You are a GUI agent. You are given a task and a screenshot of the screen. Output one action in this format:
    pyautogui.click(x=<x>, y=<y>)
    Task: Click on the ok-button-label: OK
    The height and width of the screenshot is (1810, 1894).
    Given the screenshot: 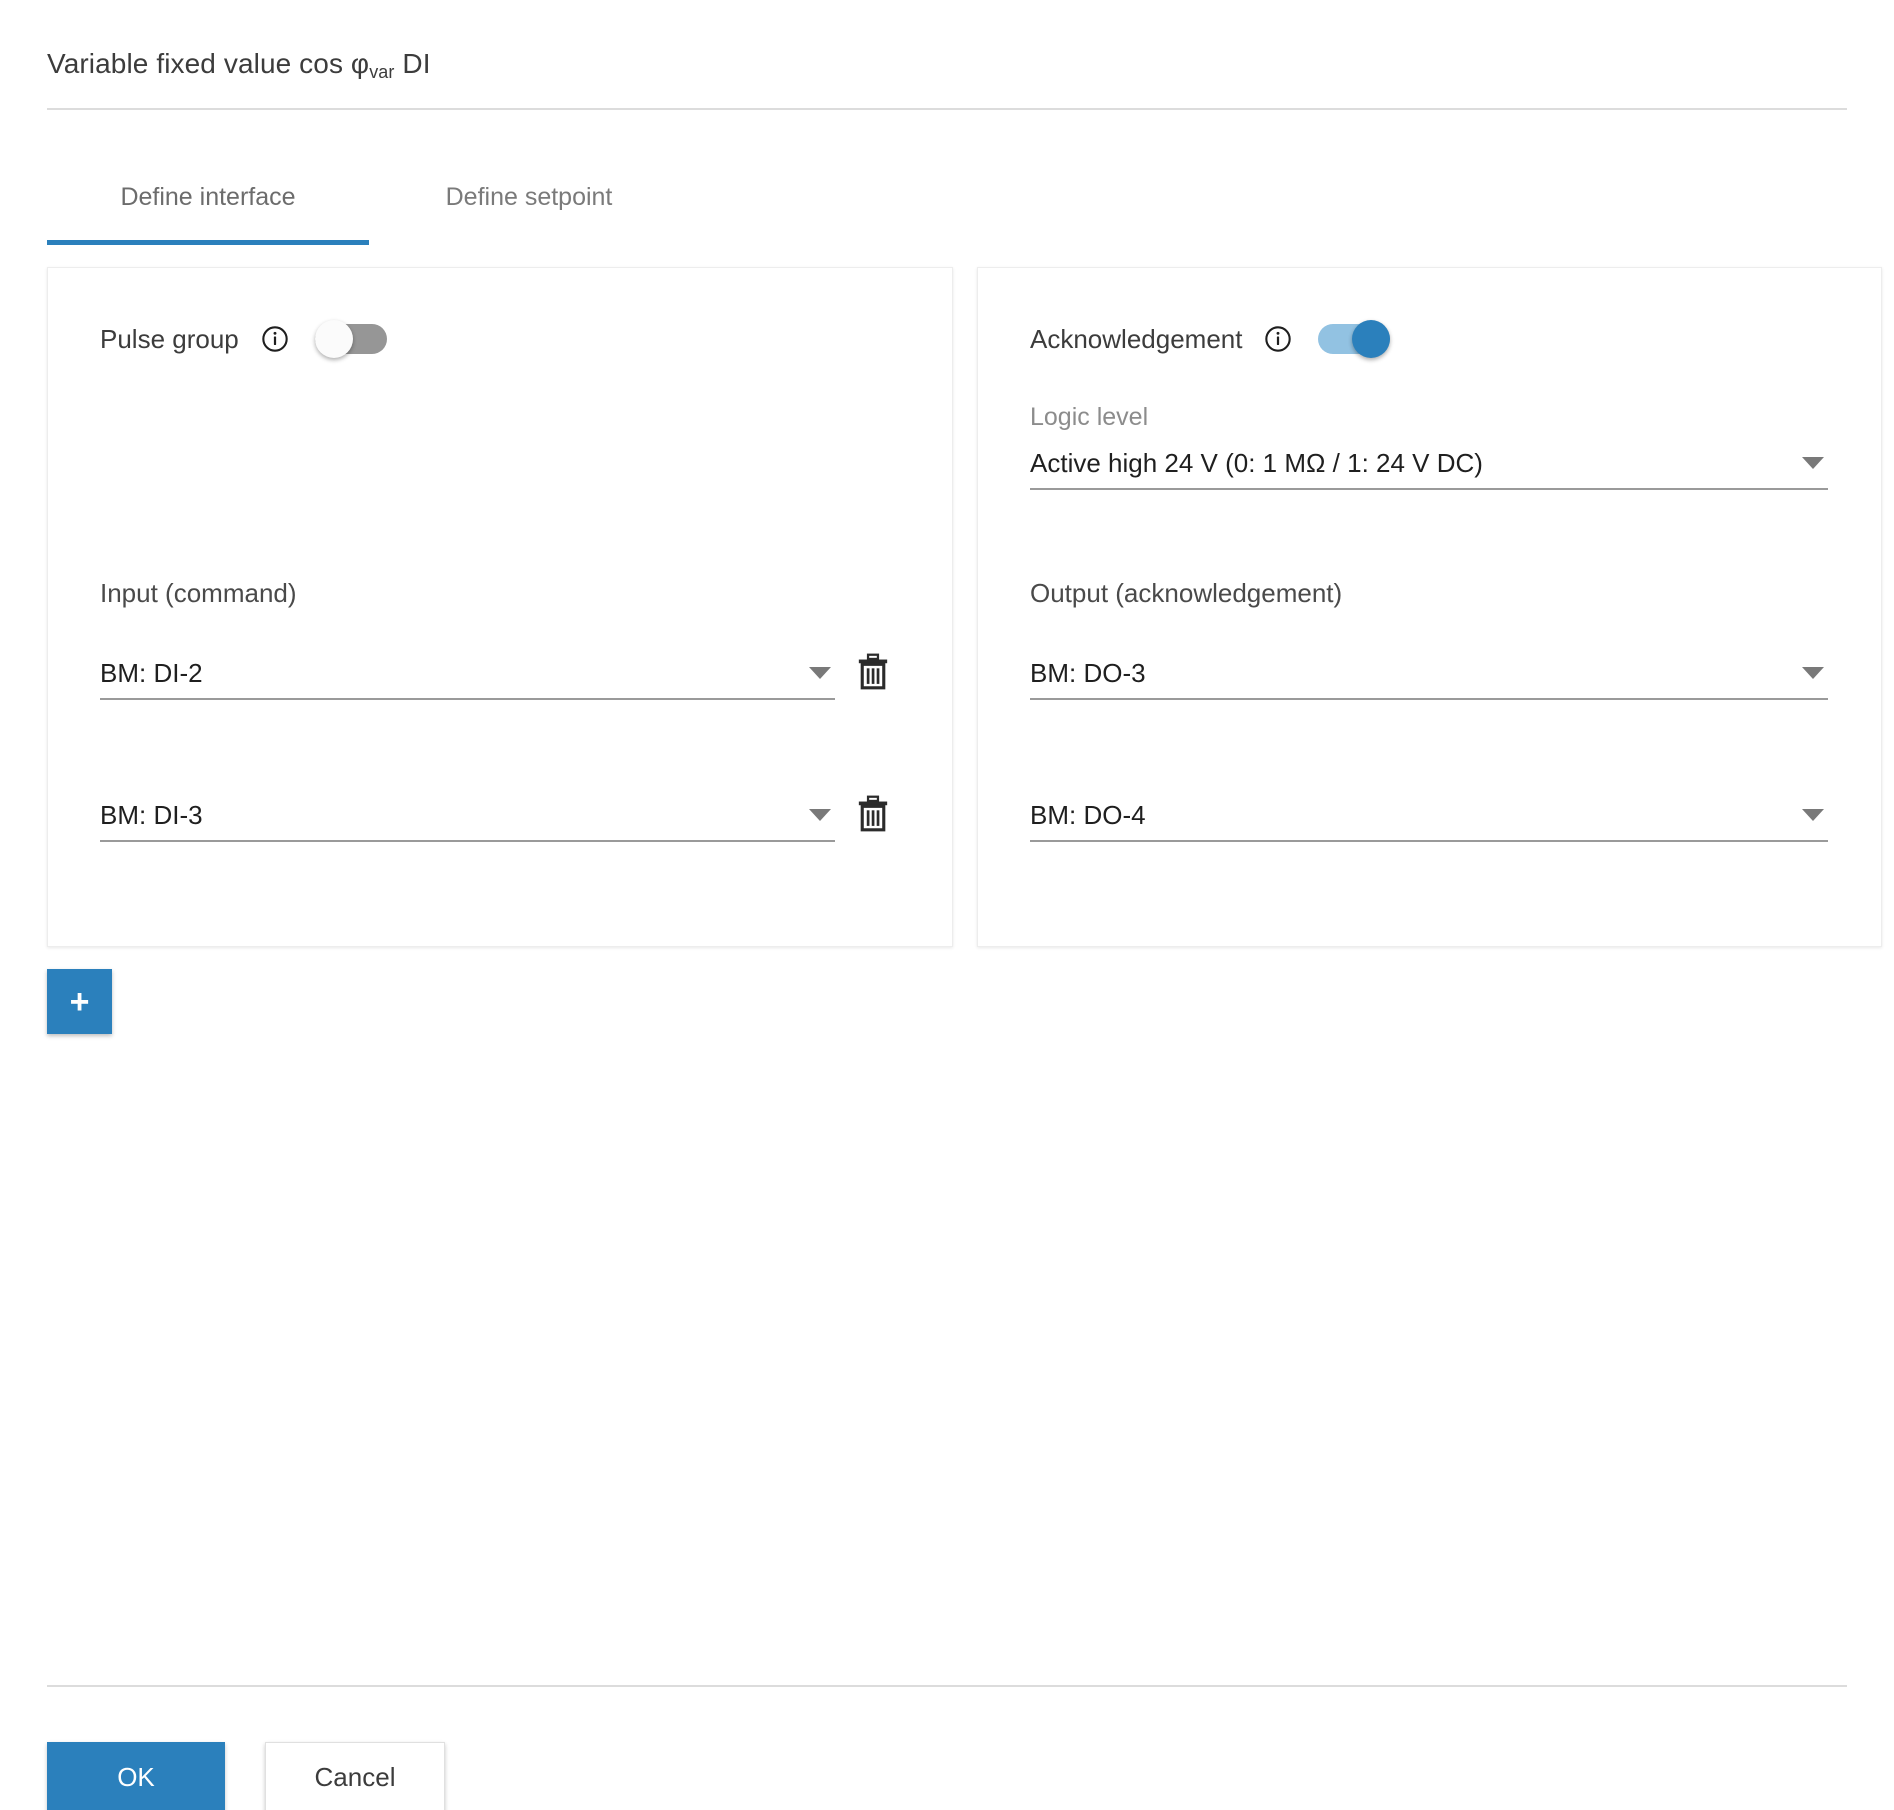 What is the action you would take?
    pyautogui.click(x=136, y=1776)
    